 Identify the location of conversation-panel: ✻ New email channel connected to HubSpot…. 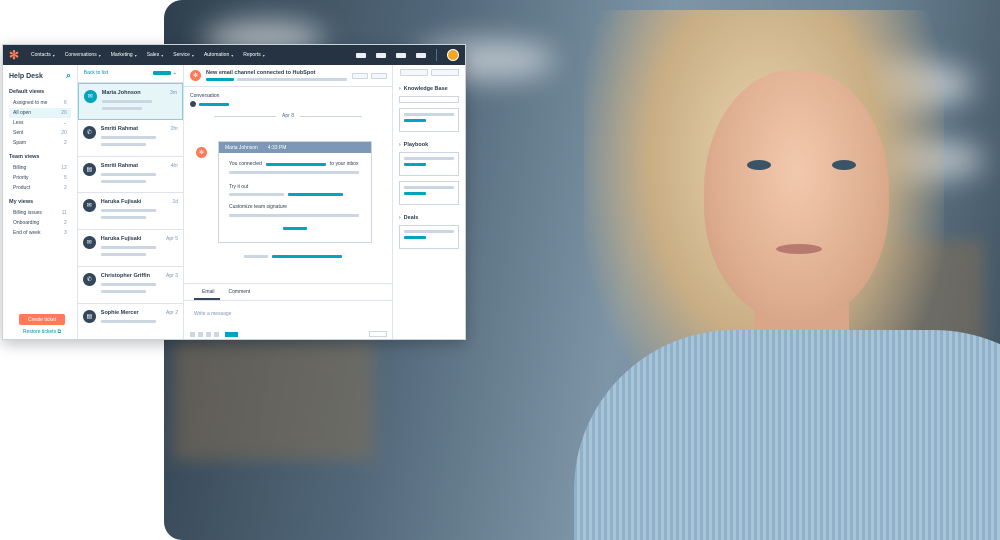
(288, 202).